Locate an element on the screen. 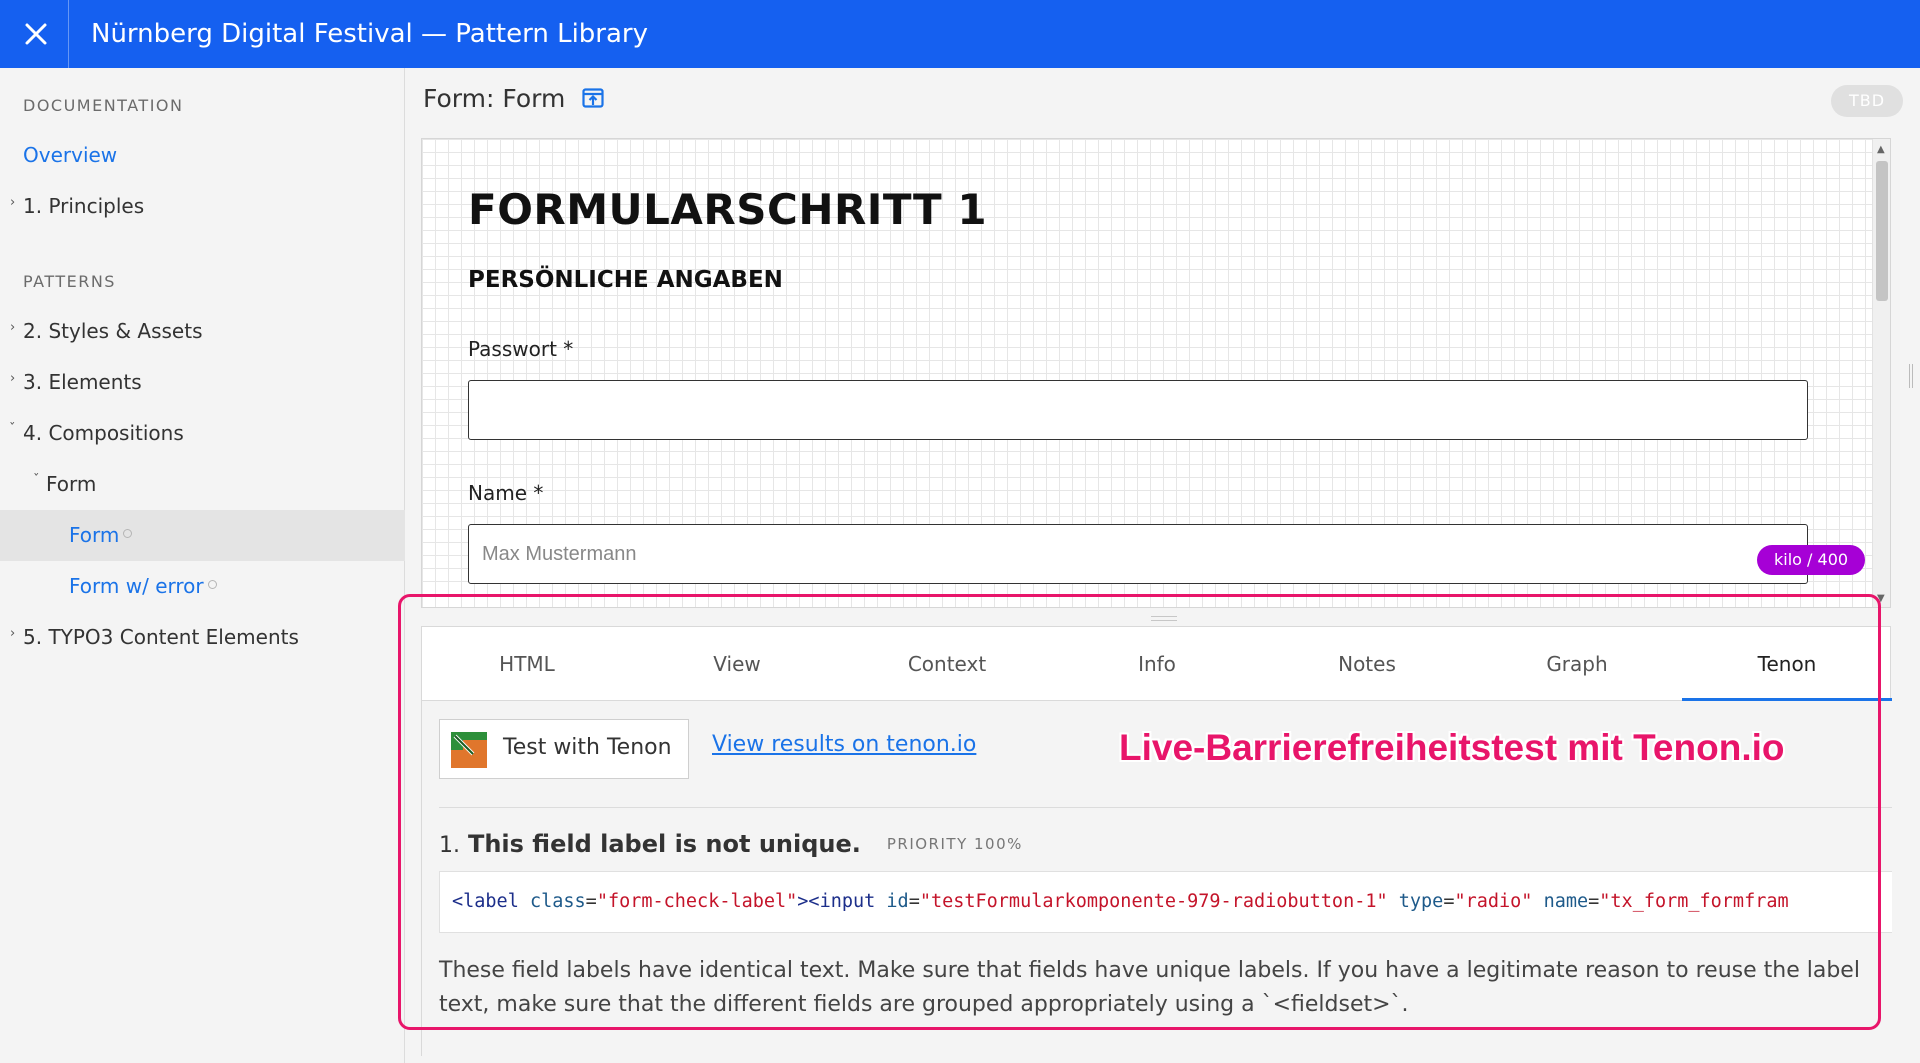 This screenshot has width=1920, height=1063. test-with-tenon-button: Test with Tenon is located at coordinates (564, 749).